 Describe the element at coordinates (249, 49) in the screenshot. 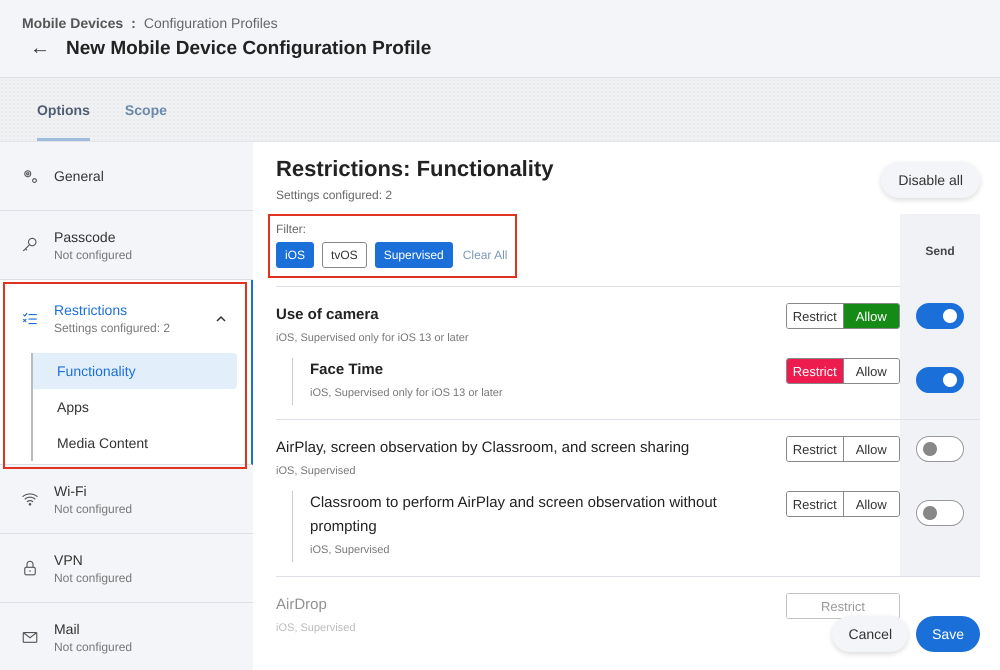

I see `page-title: New Mobile Device Configuration Profile` at that location.